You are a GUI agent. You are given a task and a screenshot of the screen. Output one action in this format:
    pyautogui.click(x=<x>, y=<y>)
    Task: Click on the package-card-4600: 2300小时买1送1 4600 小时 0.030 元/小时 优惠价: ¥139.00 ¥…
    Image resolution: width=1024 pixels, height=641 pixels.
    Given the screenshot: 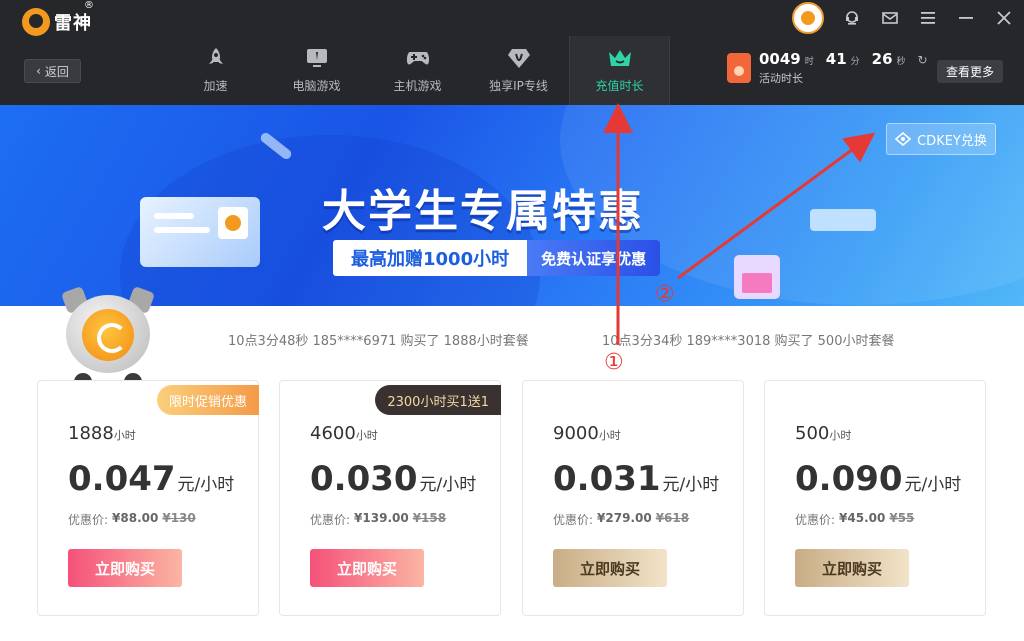 What is the action you would take?
    pyautogui.click(x=390, y=498)
    